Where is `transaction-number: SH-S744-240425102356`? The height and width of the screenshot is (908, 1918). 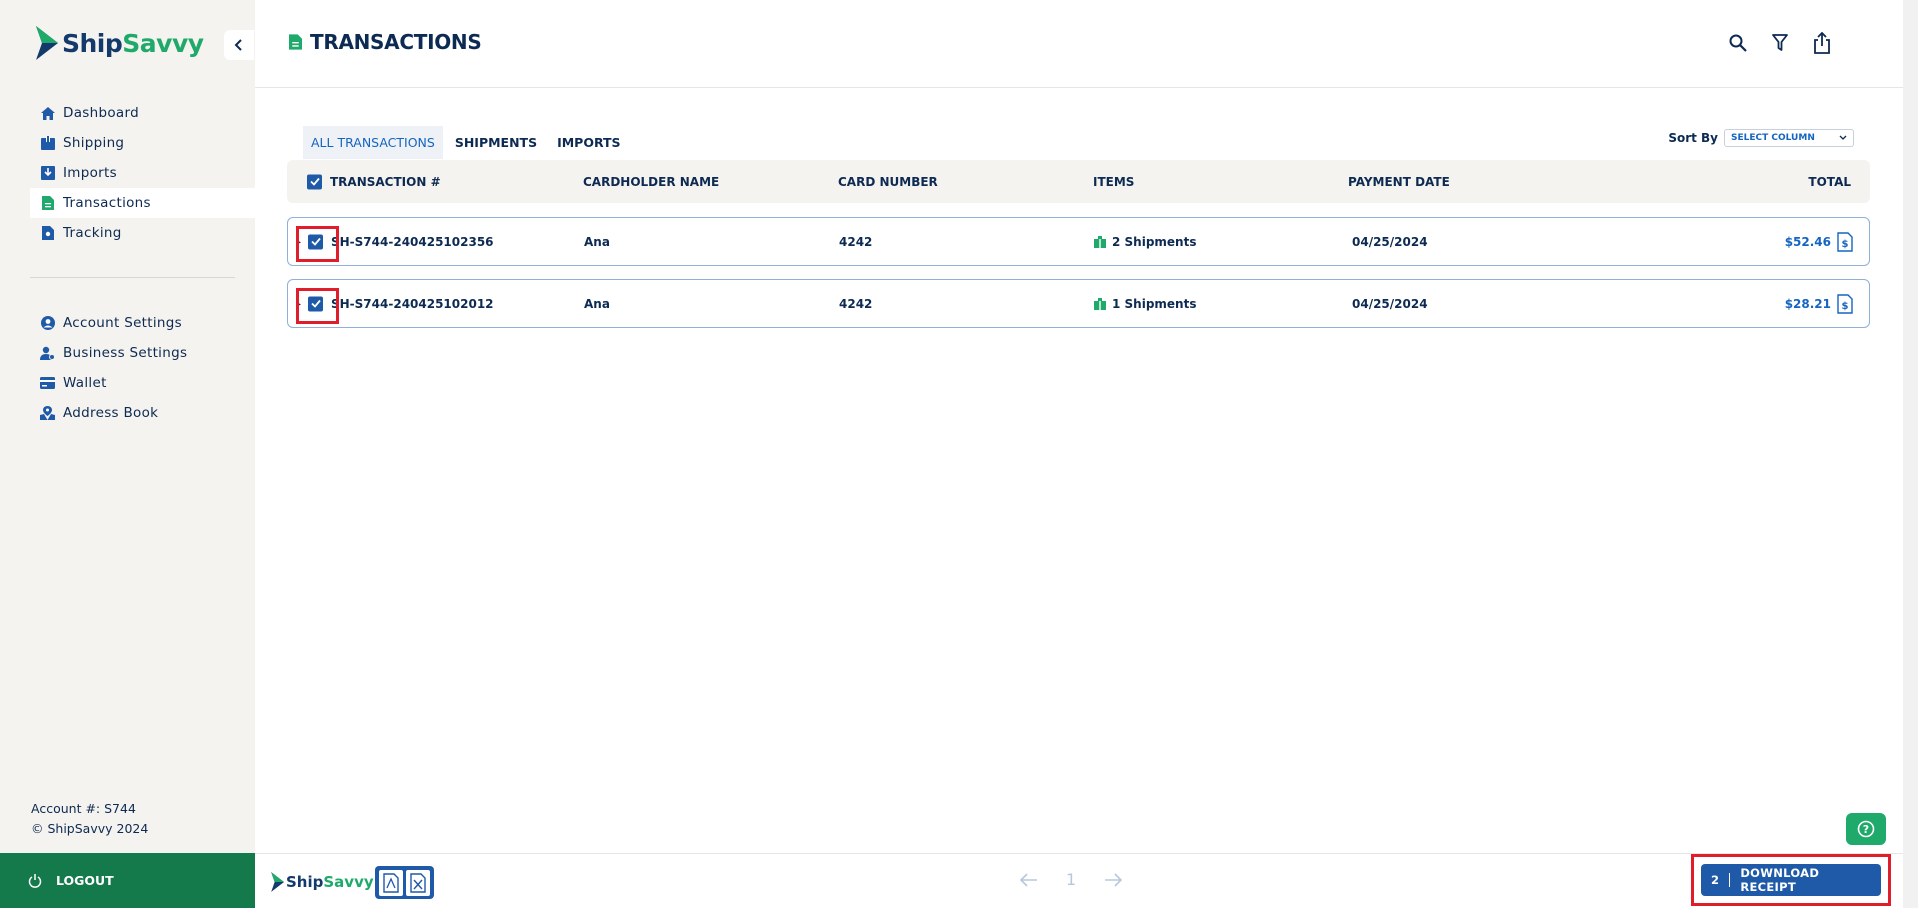
transaction-number: SH-S744-240425102356 is located at coordinates (412, 242).